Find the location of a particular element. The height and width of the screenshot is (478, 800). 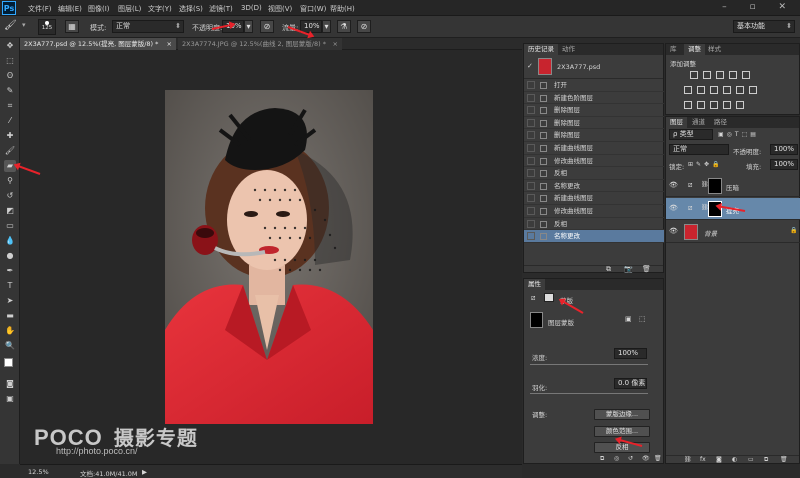

menu-edit: 编辑(E) is located at coordinates (70, 9).